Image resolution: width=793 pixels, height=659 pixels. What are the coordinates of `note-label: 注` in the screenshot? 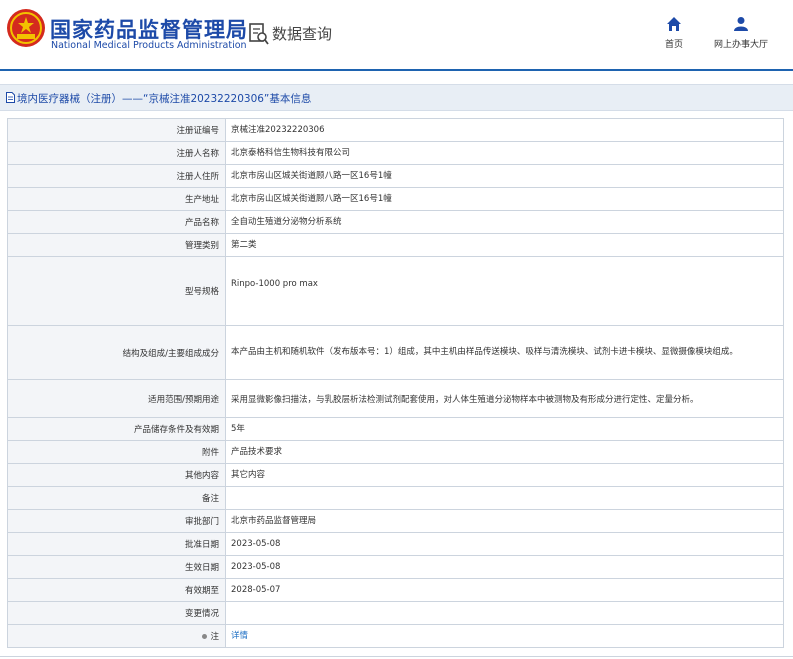 It's located at (214, 637).